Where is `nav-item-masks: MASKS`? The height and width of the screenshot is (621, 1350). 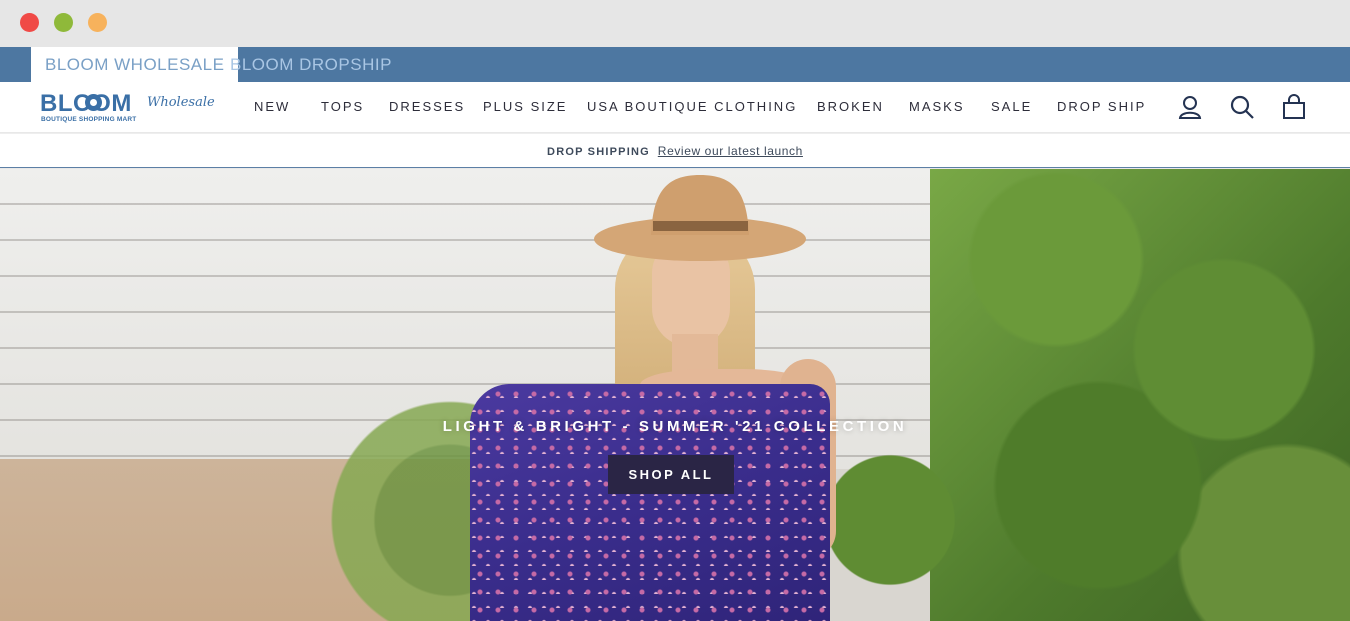
nav-item-masks: MASKS is located at coordinates (937, 107).